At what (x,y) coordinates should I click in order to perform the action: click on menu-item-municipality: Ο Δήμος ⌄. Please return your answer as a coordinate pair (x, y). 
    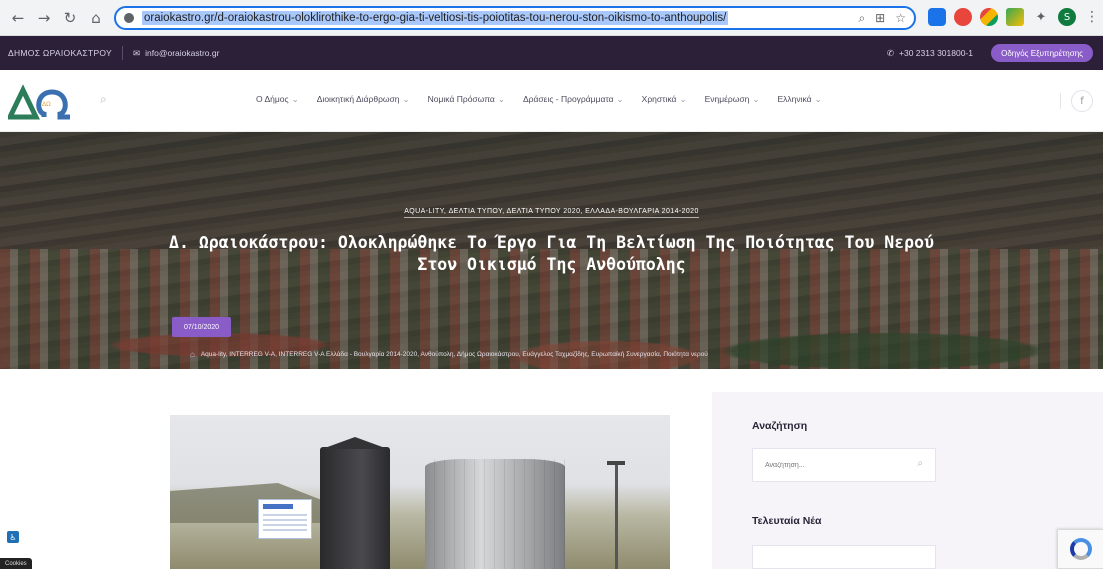
    Looking at the image, I should click on (277, 99).